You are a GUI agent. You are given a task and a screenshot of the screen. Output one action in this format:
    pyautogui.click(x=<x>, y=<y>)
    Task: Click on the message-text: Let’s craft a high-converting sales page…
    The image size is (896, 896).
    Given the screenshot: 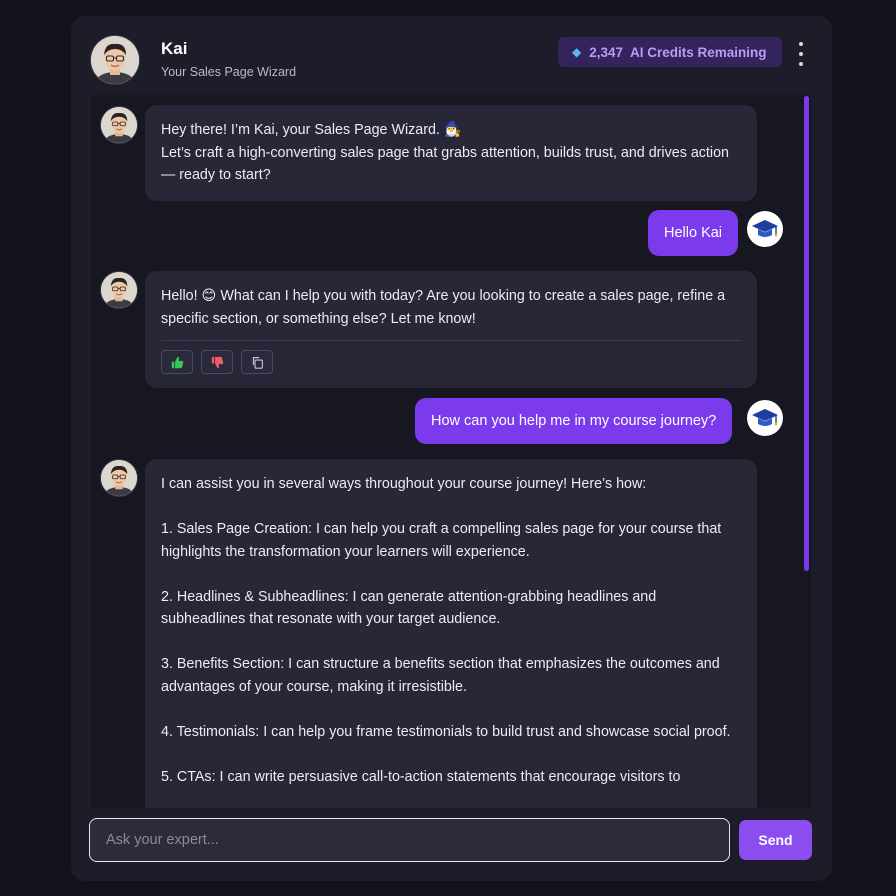 What is the action you would take?
    pyautogui.click(x=445, y=164)
    